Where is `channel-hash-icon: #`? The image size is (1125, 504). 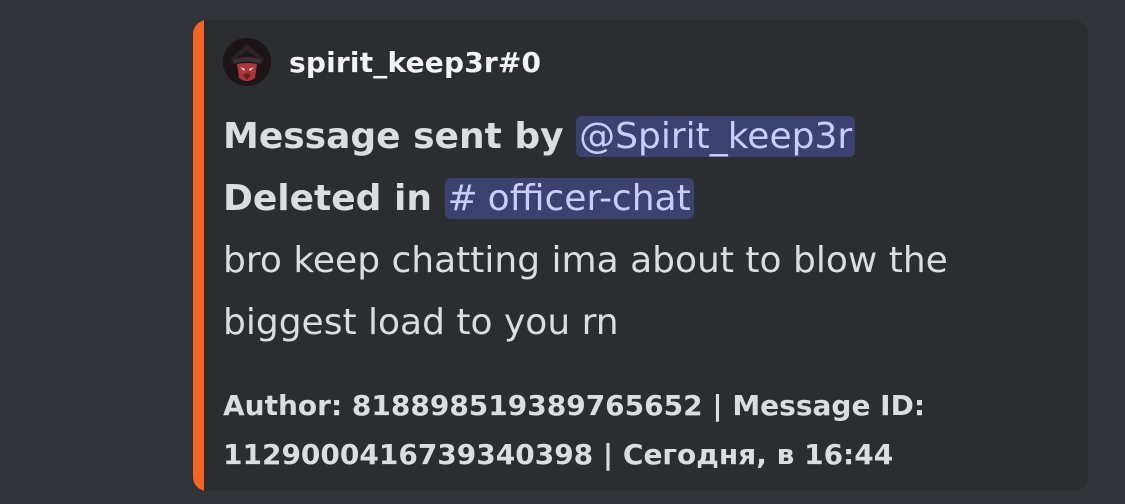 channel-hash-icon: # is located at coordinates (462, 198).